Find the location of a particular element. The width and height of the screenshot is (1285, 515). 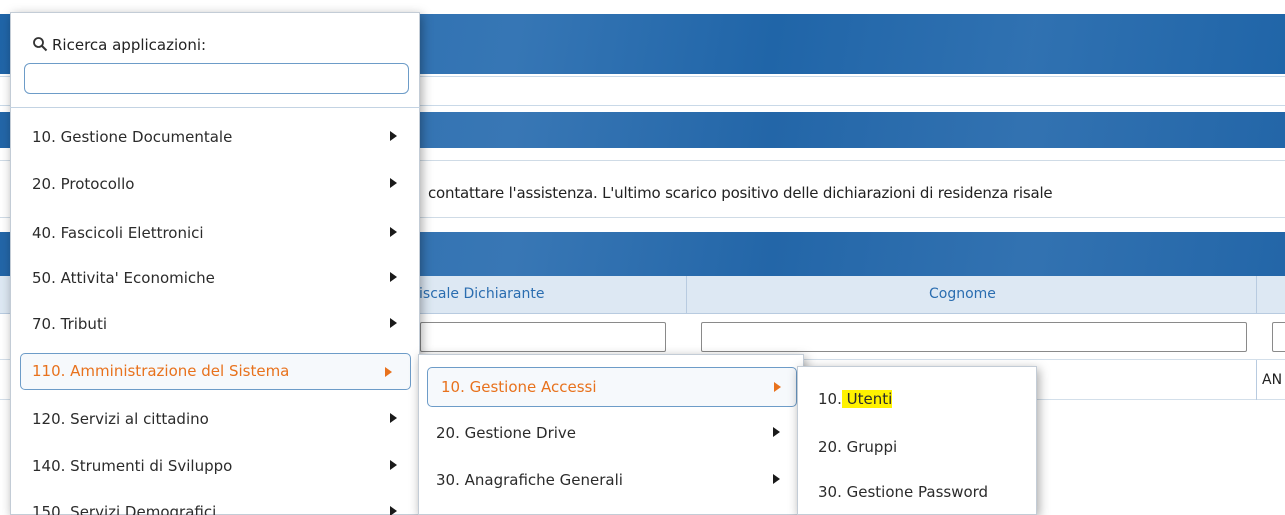

submenu-item-label: 20. Gruppi is located at coordinates (858, 447).